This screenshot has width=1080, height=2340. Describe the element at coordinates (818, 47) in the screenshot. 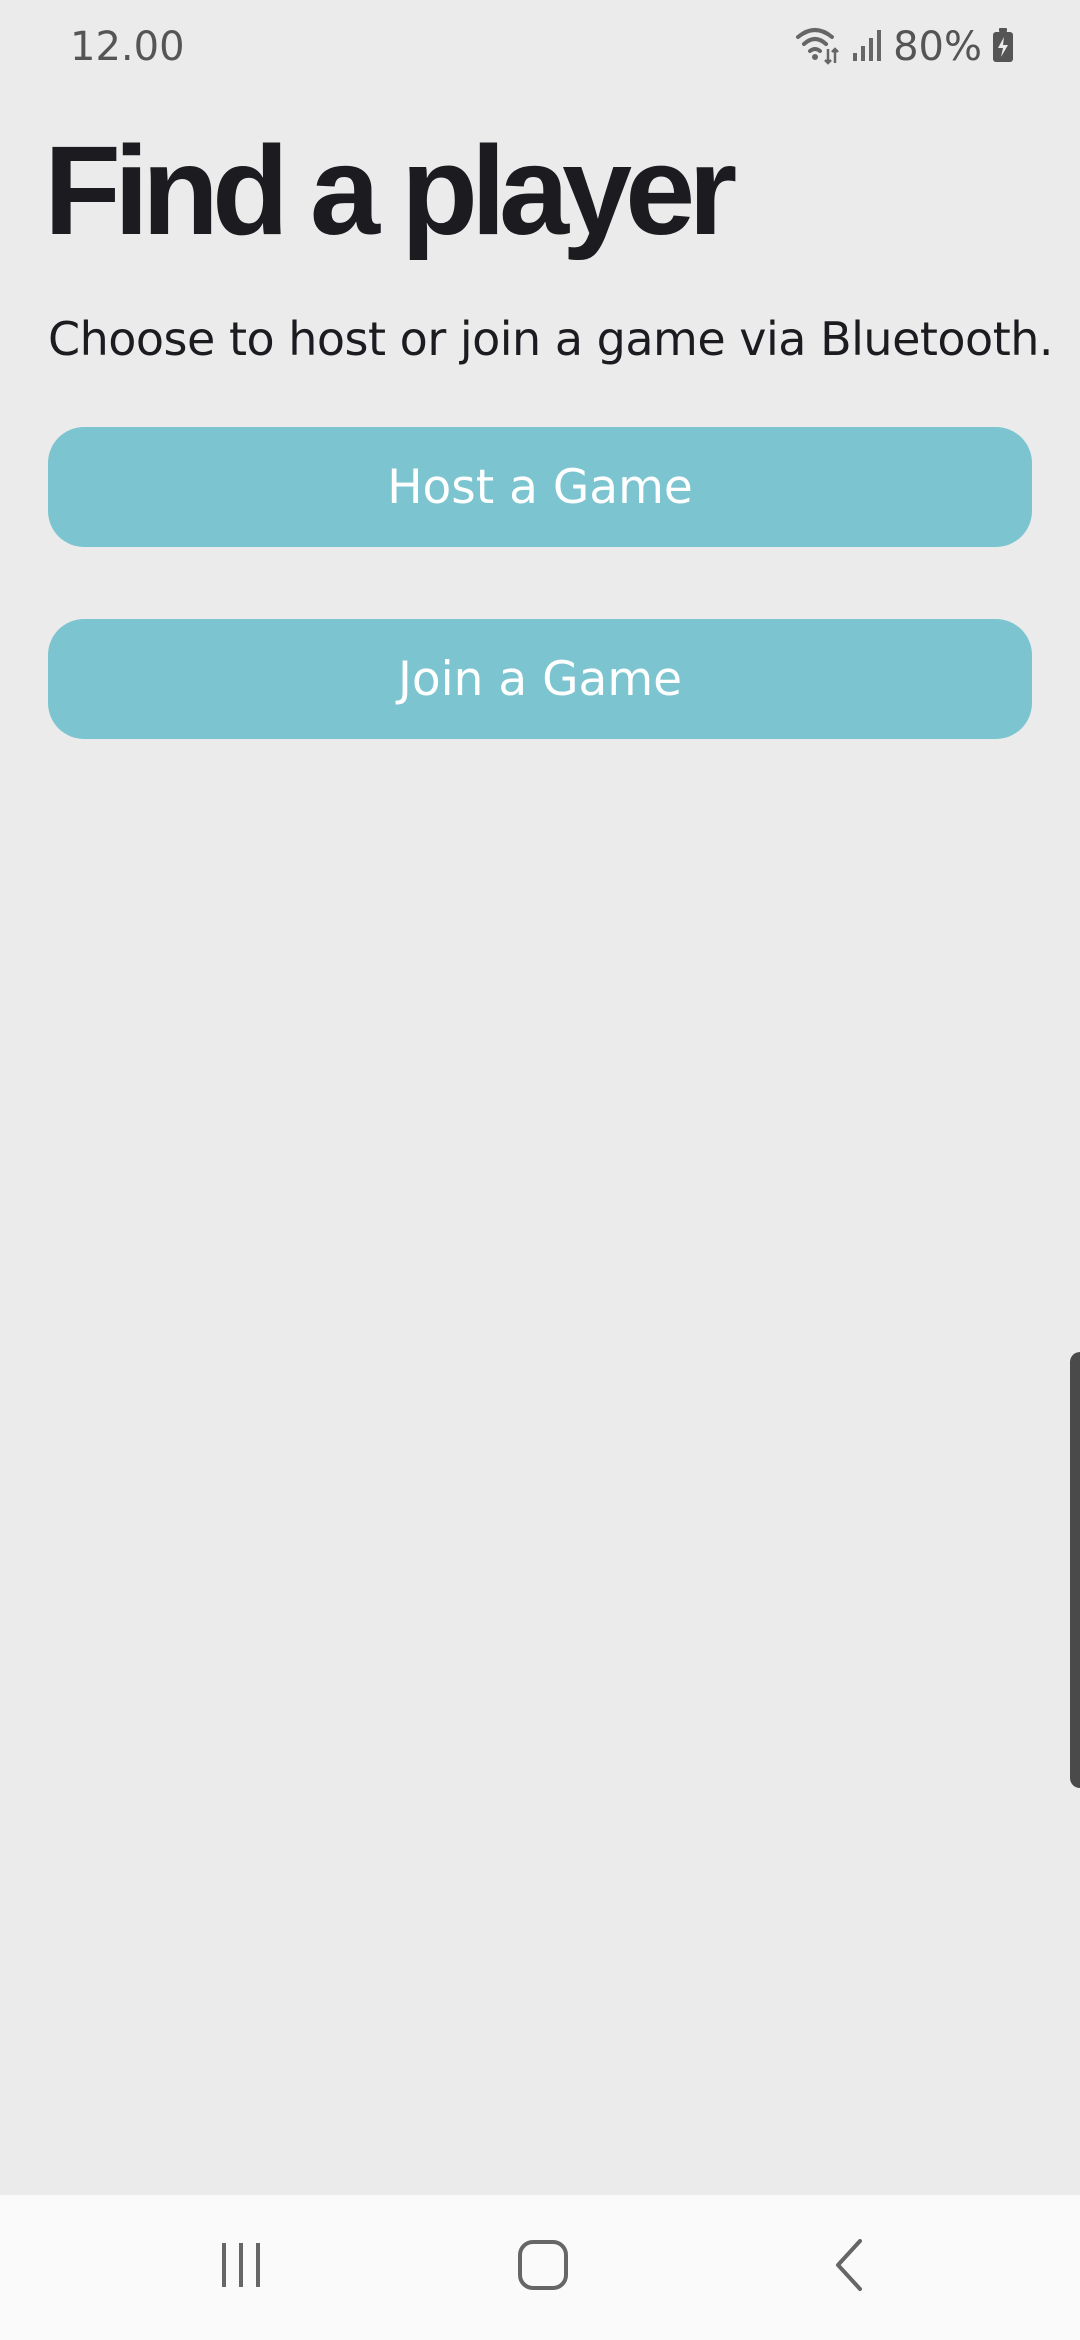

I see `wifi-icon` at that location.